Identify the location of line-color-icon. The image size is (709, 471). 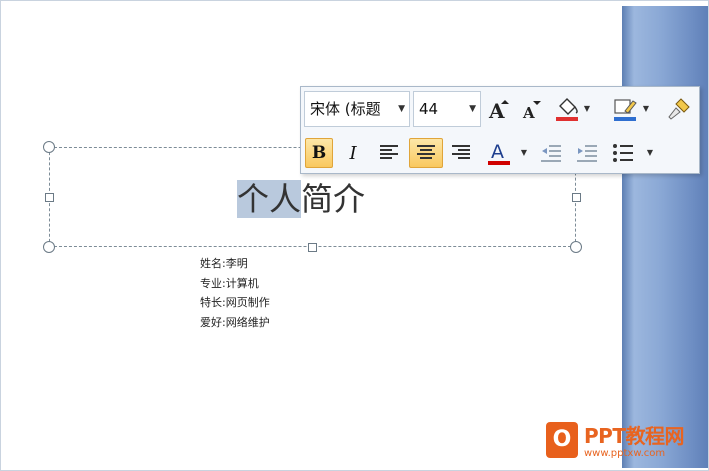
(625, 110).